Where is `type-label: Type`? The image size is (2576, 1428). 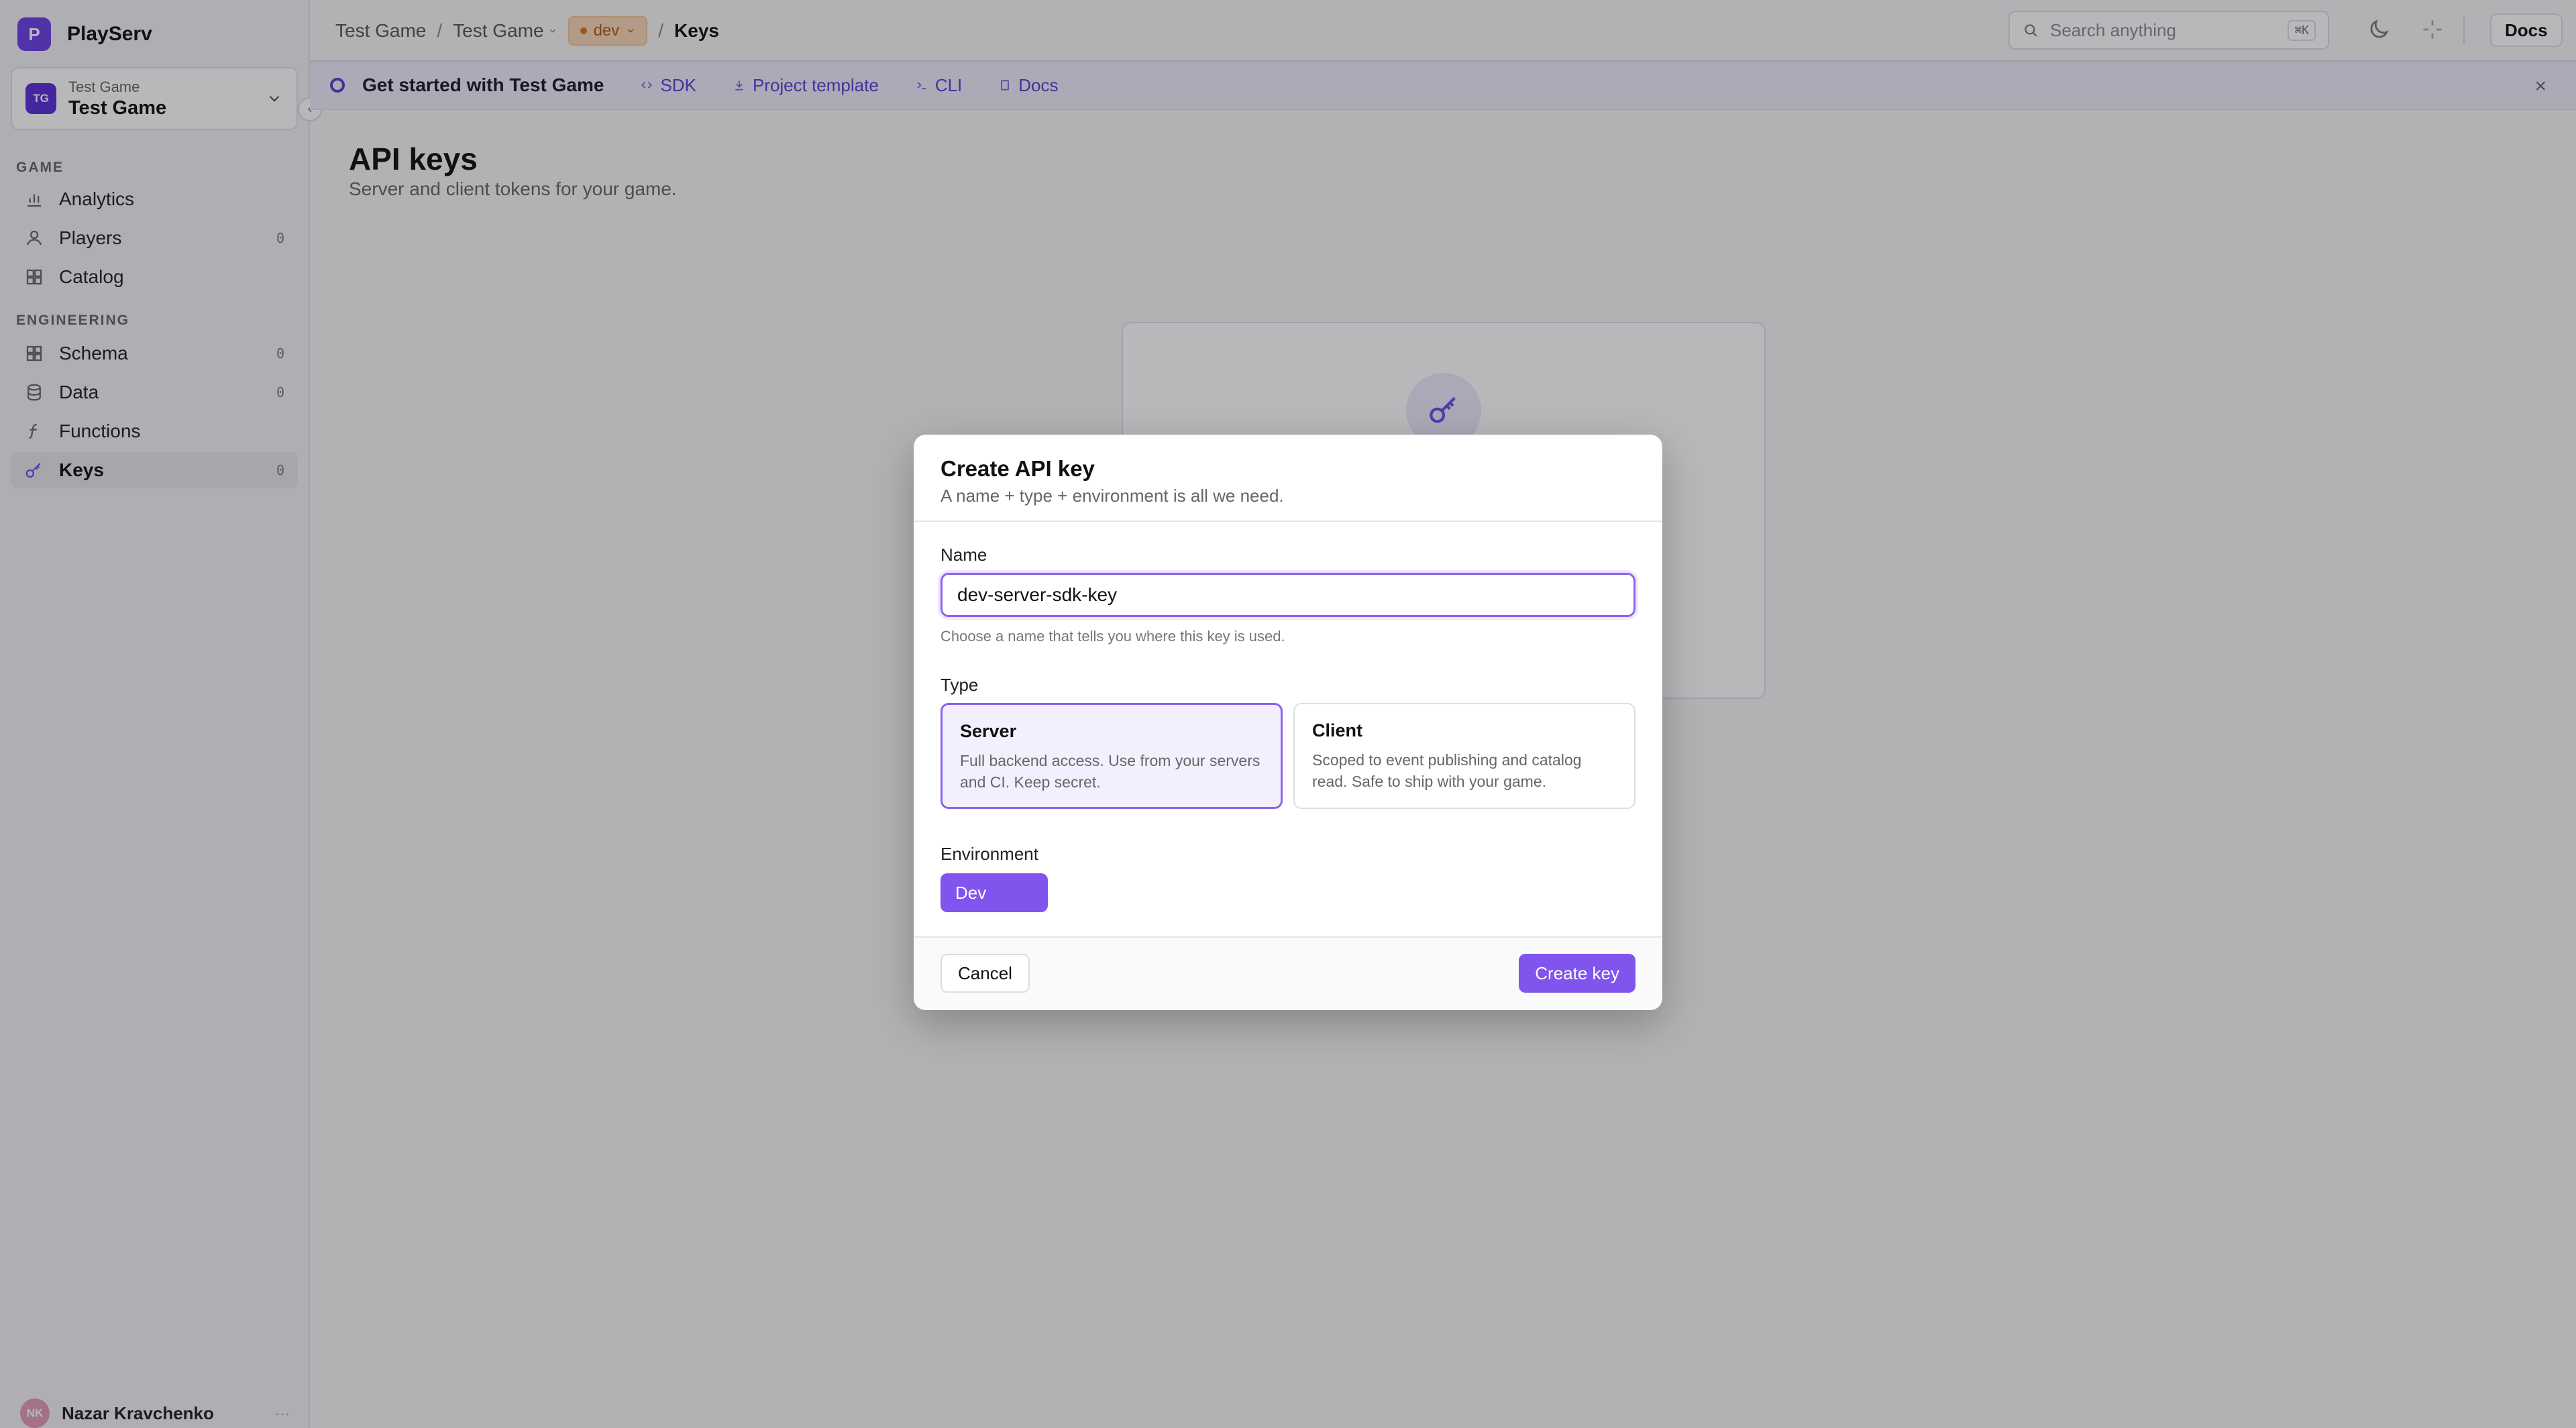 type-label: Type is located at coordinates (960, 685).